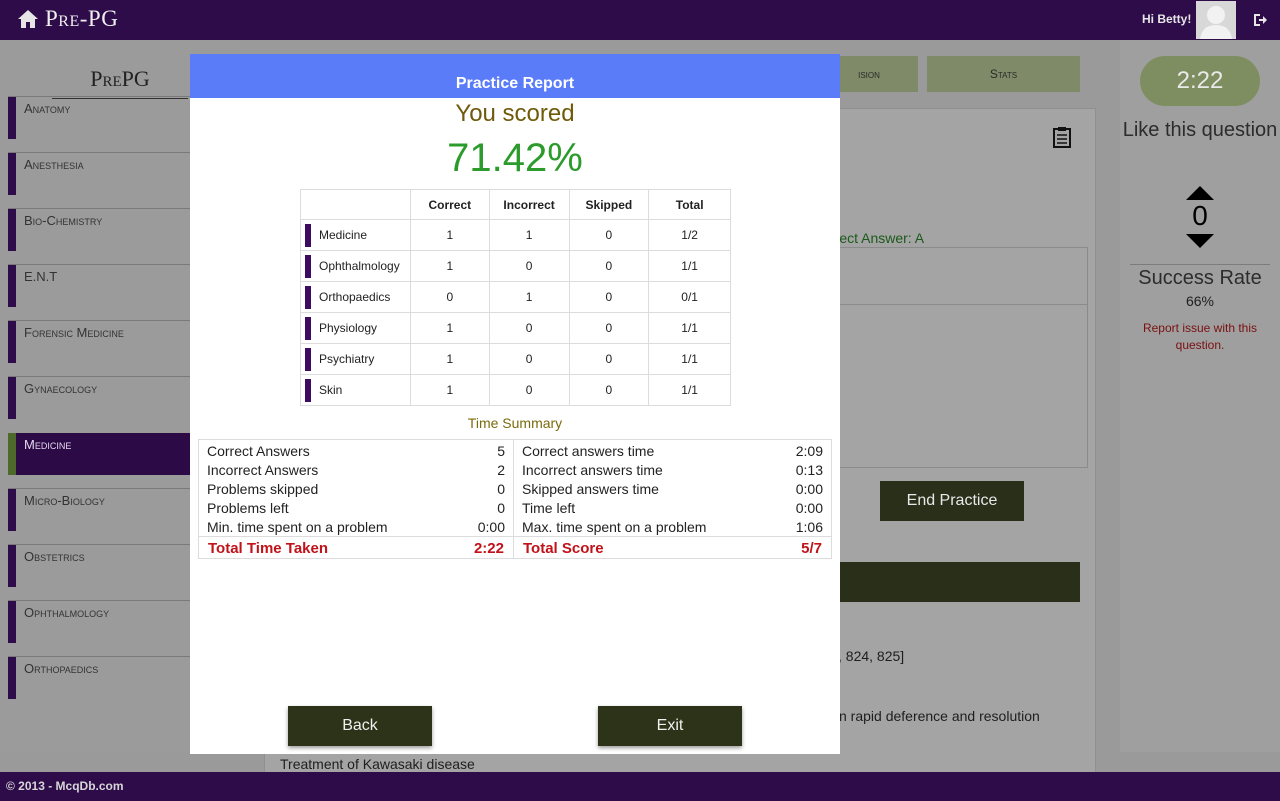 The height and width of the screenshot is (801, 1280). What do you see at coordinates (515, 158) in the screenshot?
I see `score-percent: 71.42%` at bounding box center [515, 158].